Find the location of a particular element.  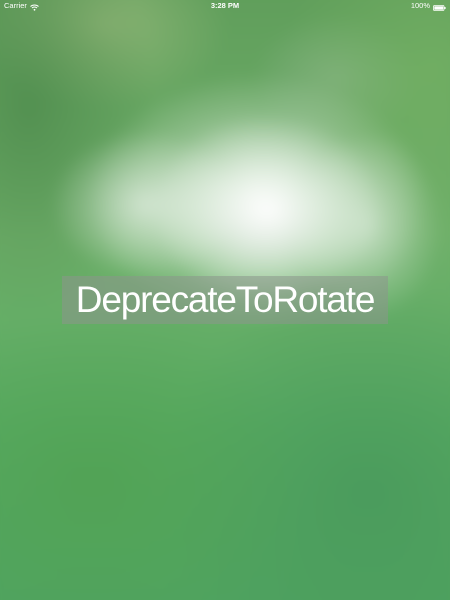

title-banner: DeprecateToRotate is located at coordinates (225, 300).